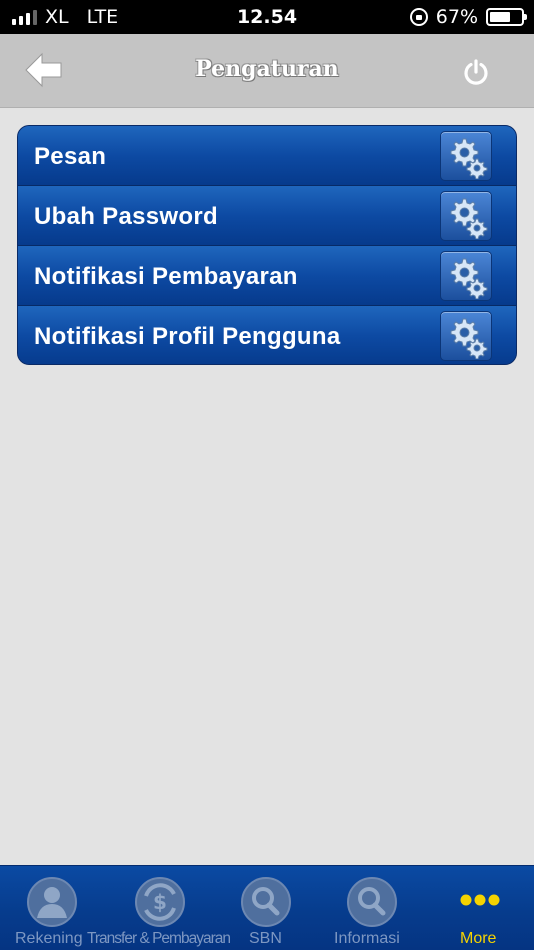 The width and height of the screenshot is (534, 950). What do you see at coordinates (267, 156) in the screenshot?
I see `menu-item-pesan: Pesan` at bounding box center [267, 156].